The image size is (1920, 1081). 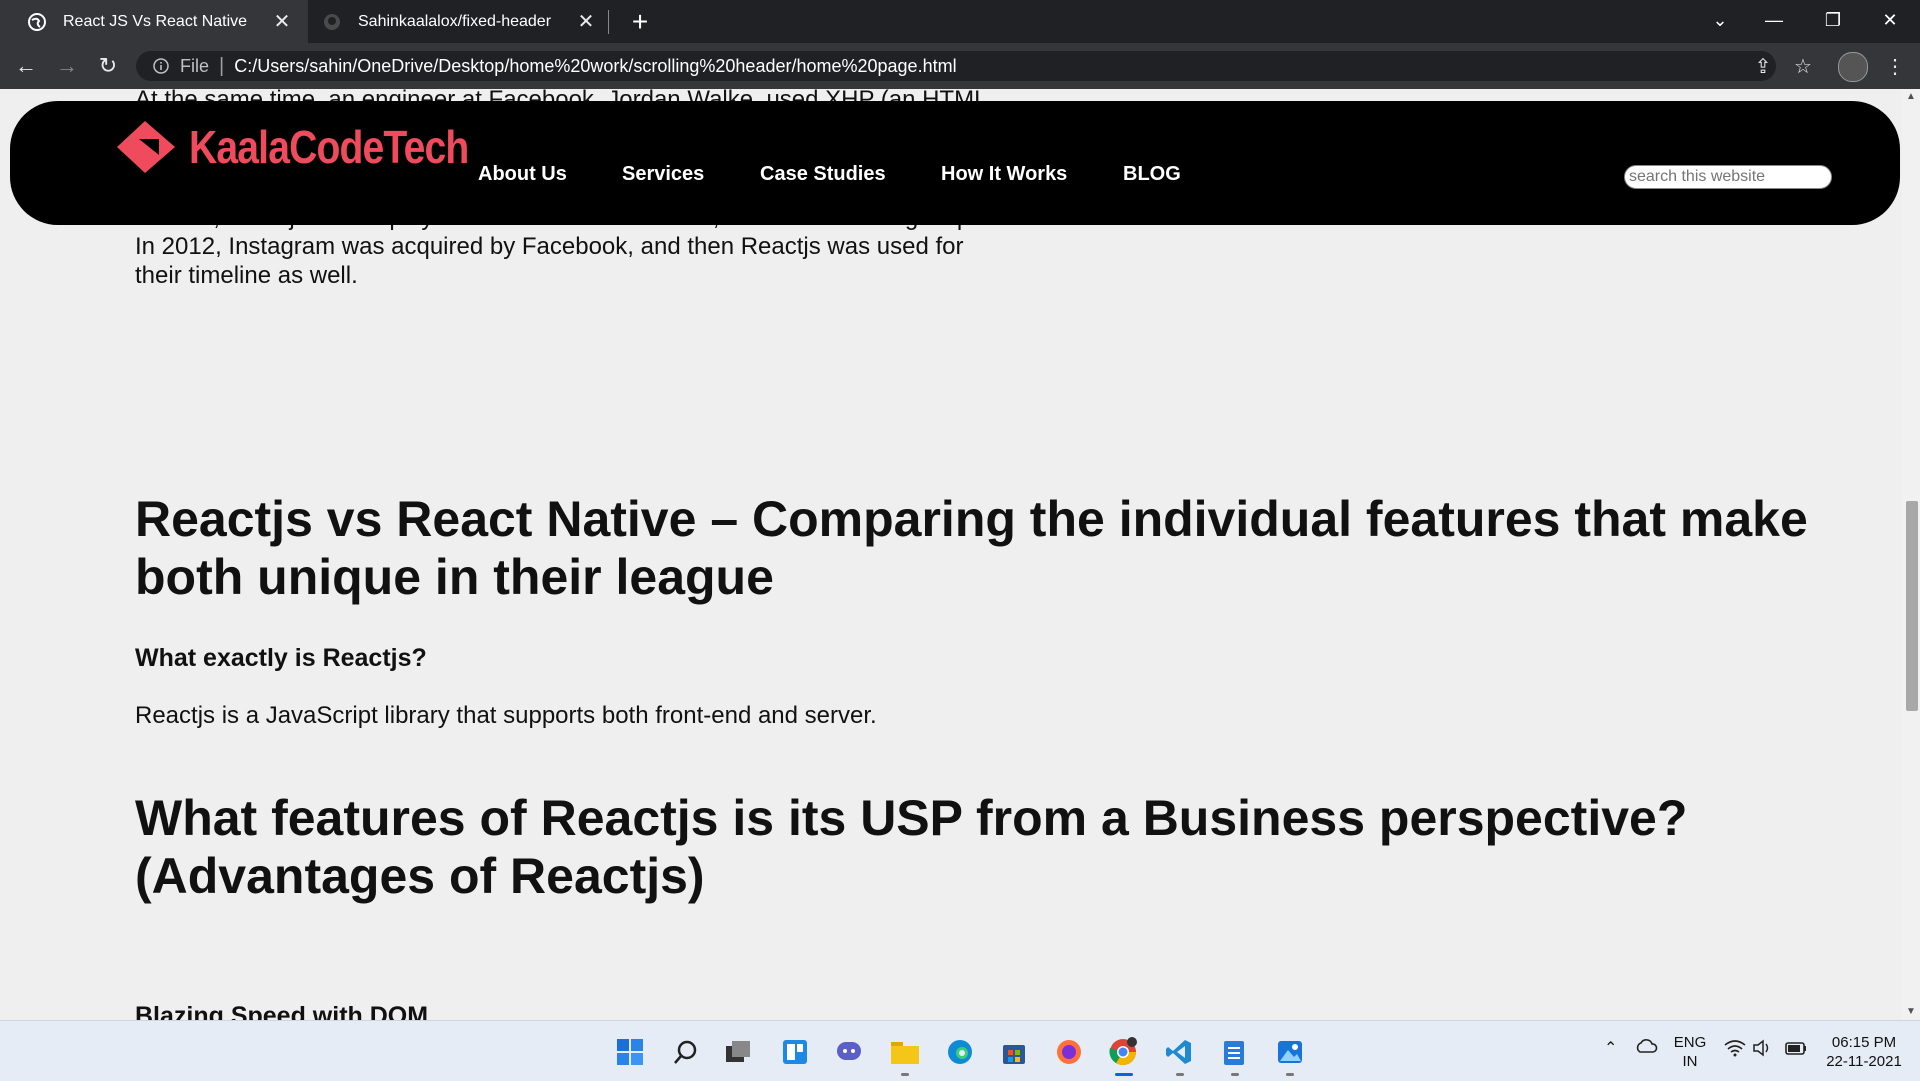 I want to click on nav-services: Services, so click(x=663, y=174).